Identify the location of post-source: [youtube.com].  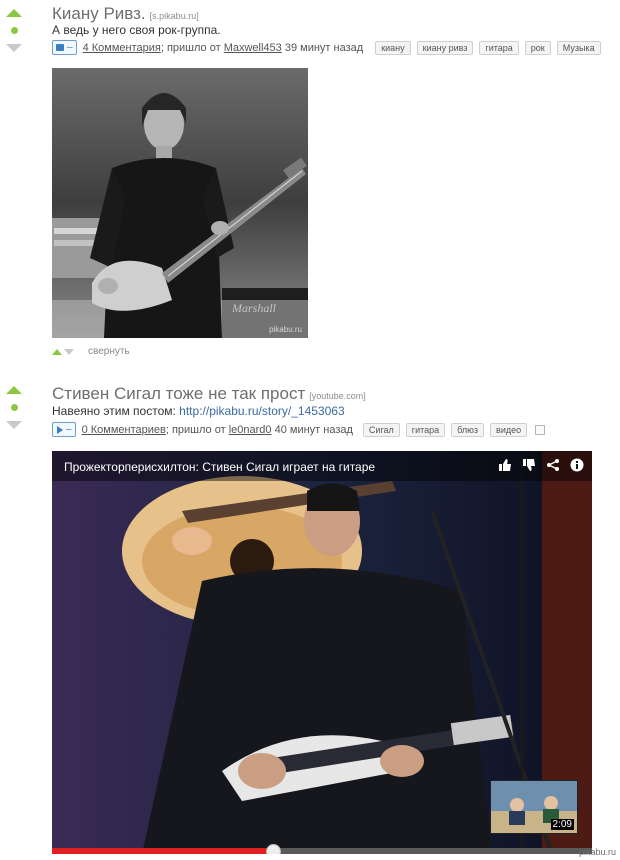
(337, 396).